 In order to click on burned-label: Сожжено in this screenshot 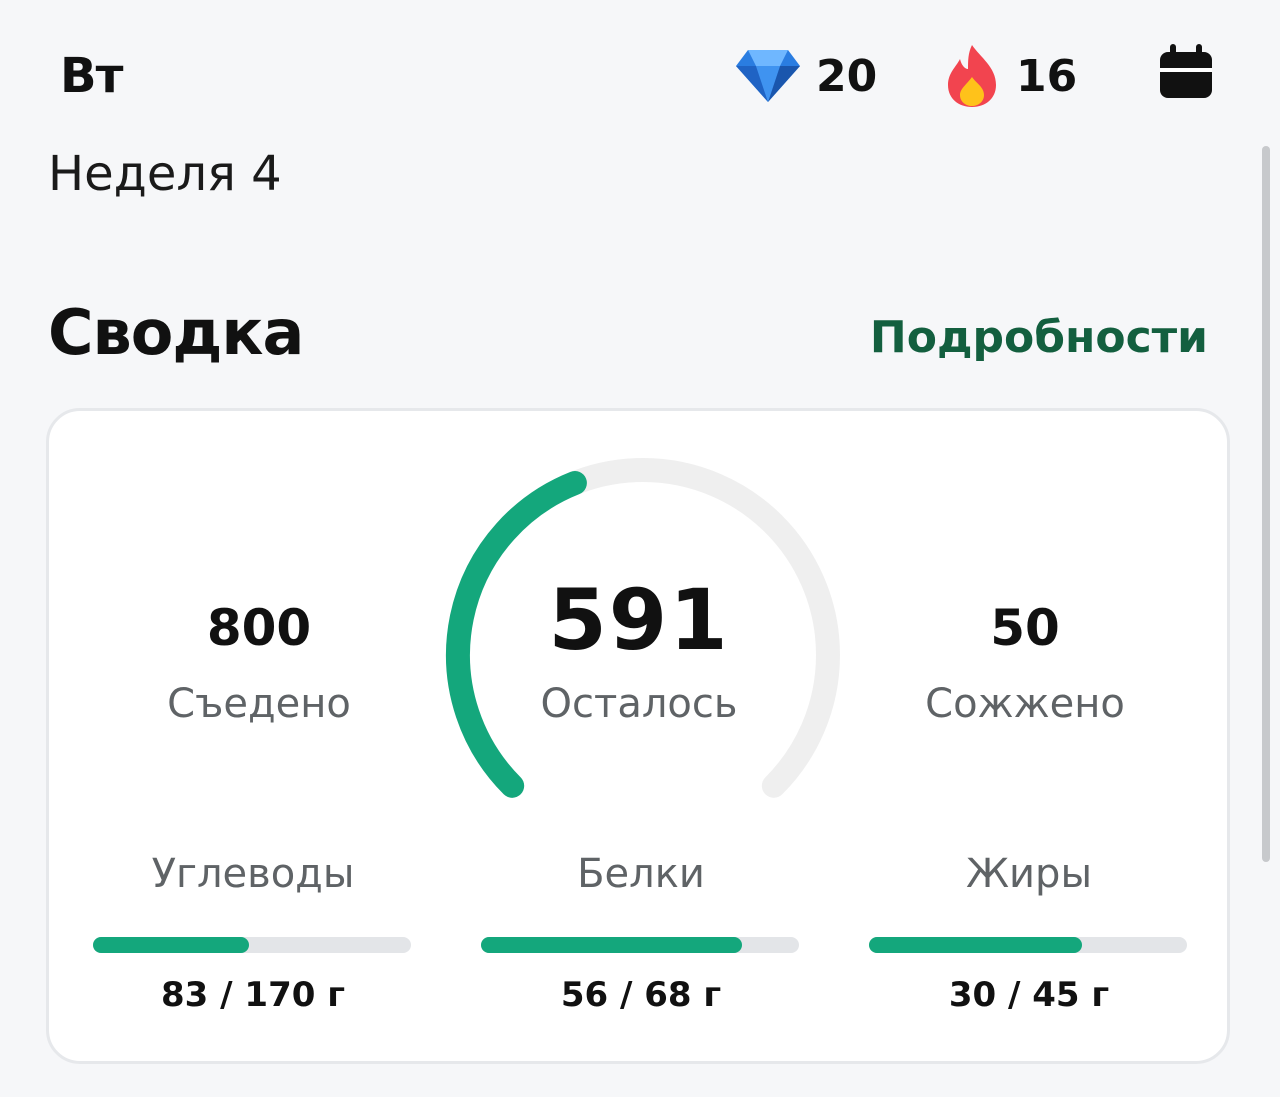, I will do `click(1025, 704)`.